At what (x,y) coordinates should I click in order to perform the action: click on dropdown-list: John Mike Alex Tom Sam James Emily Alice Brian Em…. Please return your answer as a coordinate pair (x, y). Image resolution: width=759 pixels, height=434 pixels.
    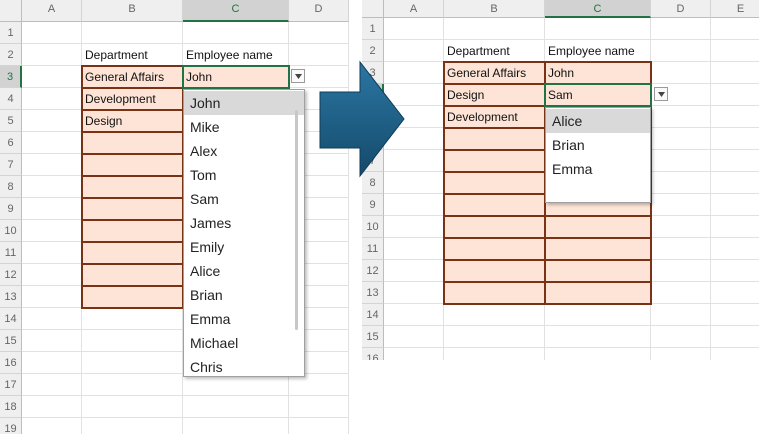
    Looking at the image, I should click on (244, 233).